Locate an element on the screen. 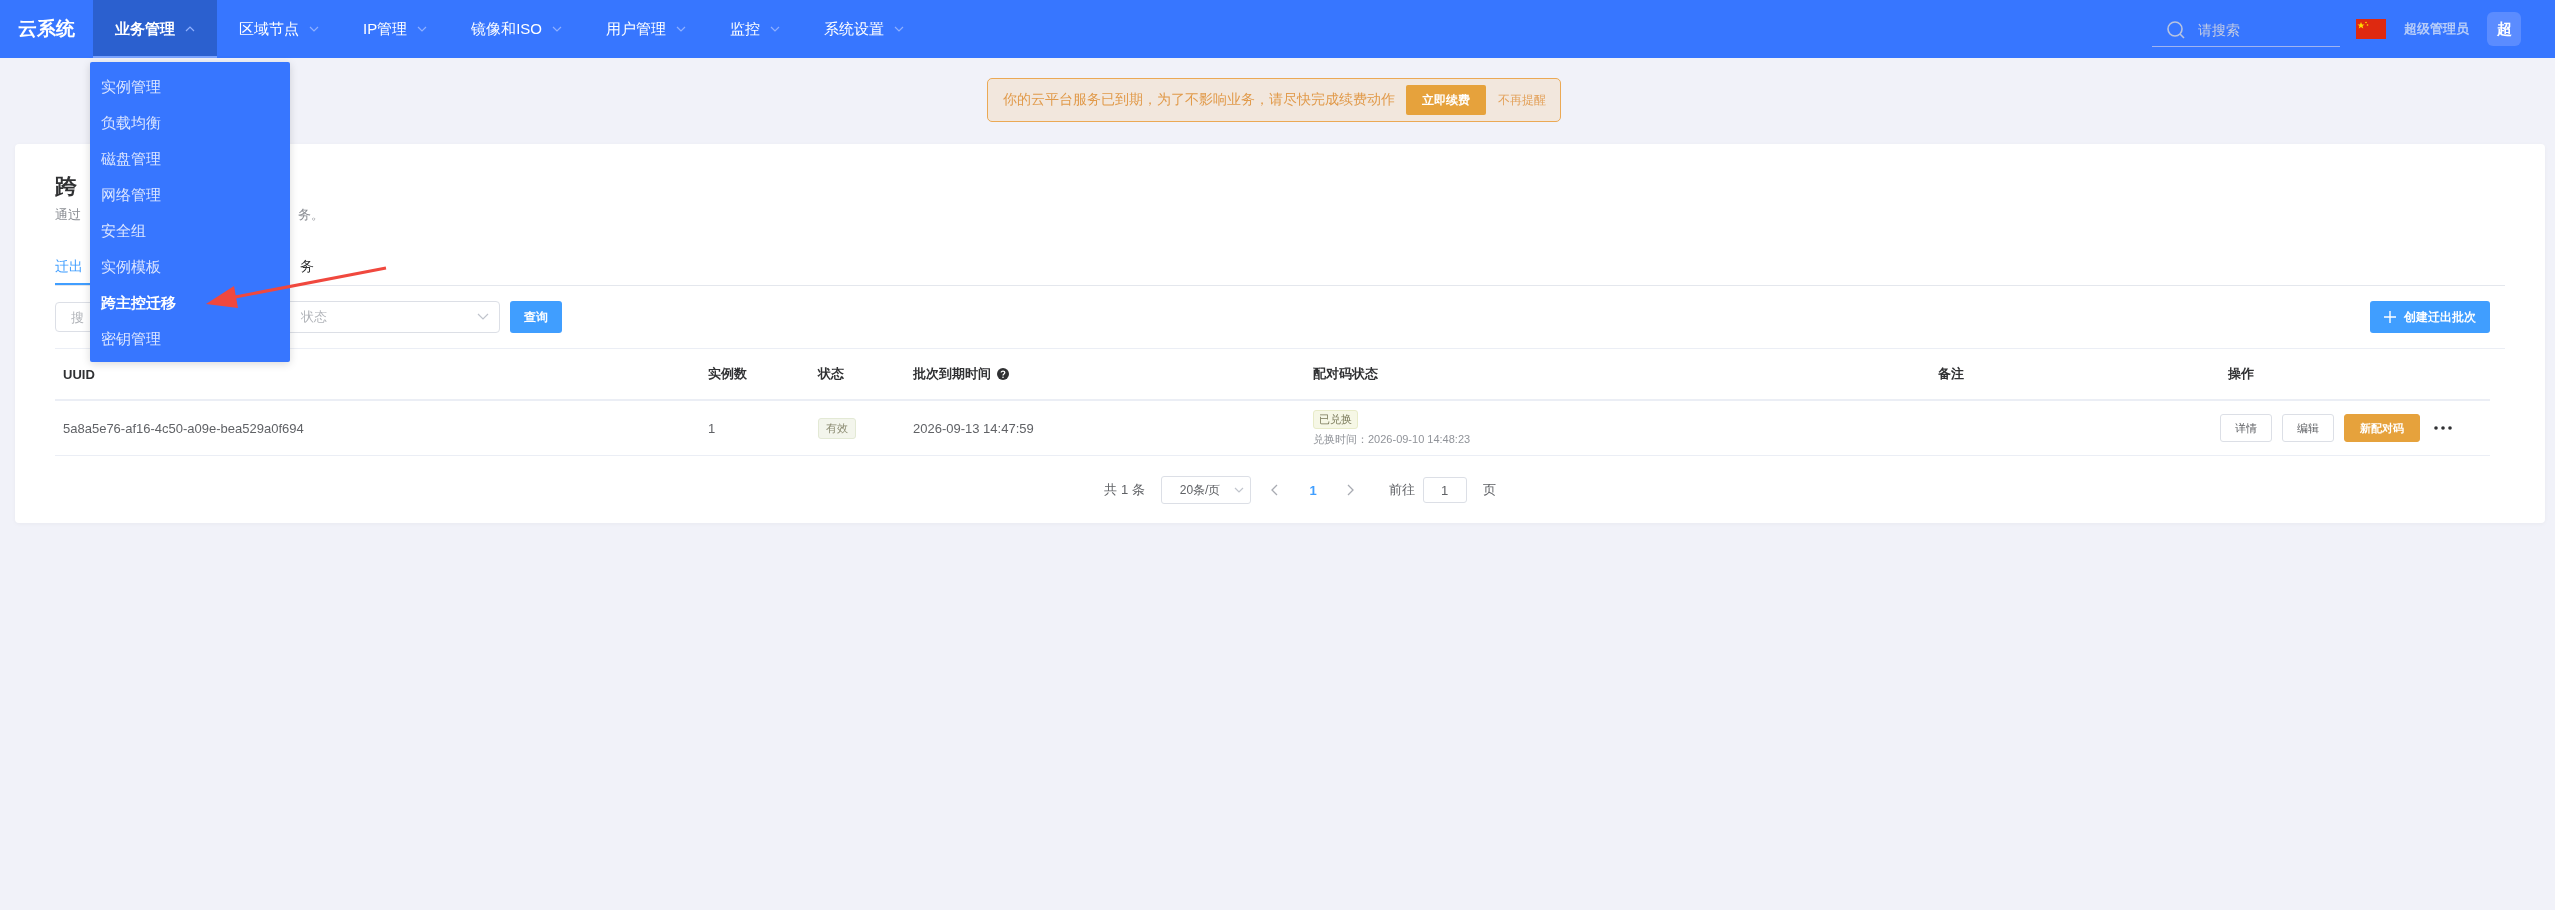 This screenshot has height=910, width=2555. nav-menu-item: 镜像和ISO is located at coordinates (517, 29).